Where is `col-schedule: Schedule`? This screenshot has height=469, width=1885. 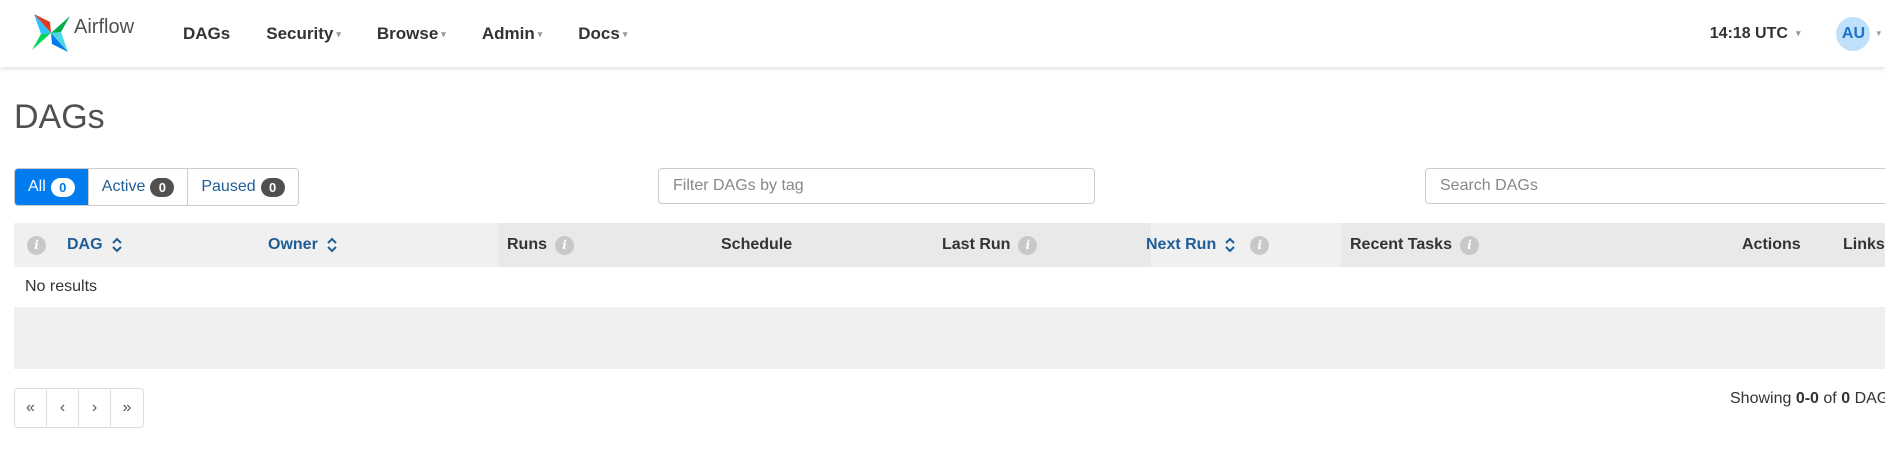 col-schedule: Schedule is located at coordinates (756, 245).